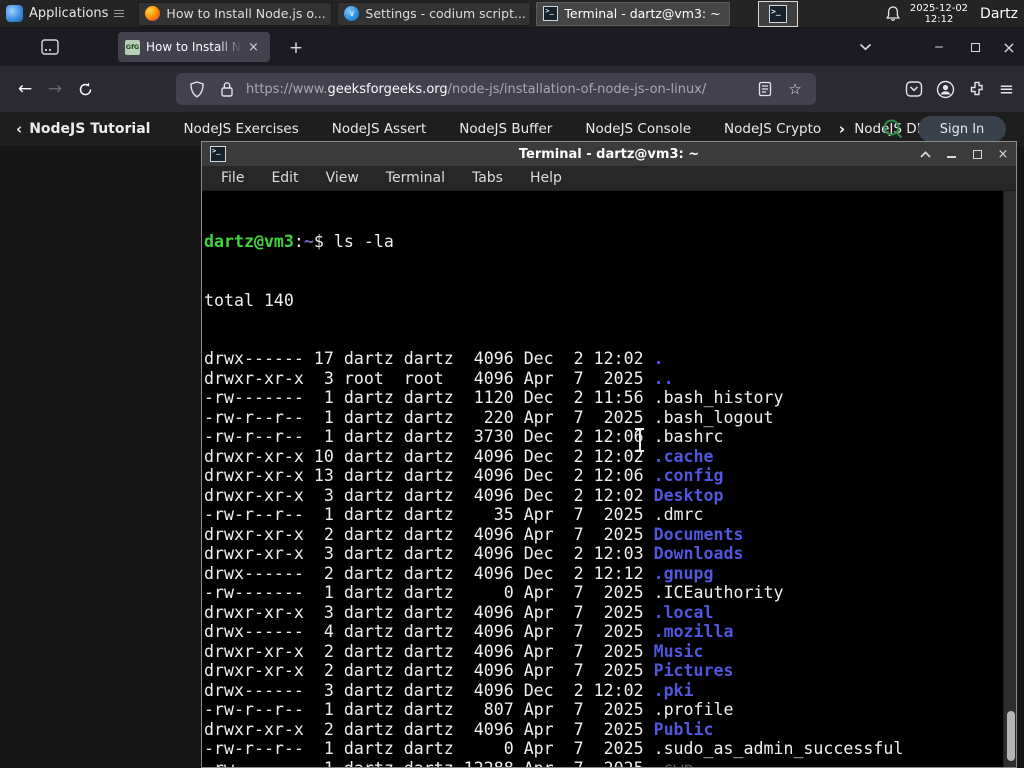 This screenshot has height=768, width=1024. What do you see at coordinates (678, 514) in the screenshot?
I see `listing-filename: .dmrc` at bounding box center [678, 514].